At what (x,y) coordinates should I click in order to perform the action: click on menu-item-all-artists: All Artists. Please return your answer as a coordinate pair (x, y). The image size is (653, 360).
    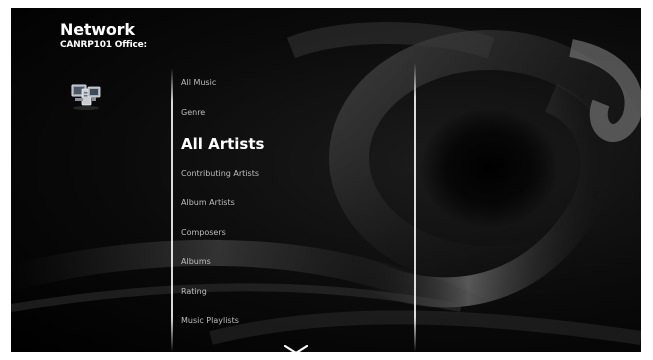
    Looking at the image, I should click on (222, 144).